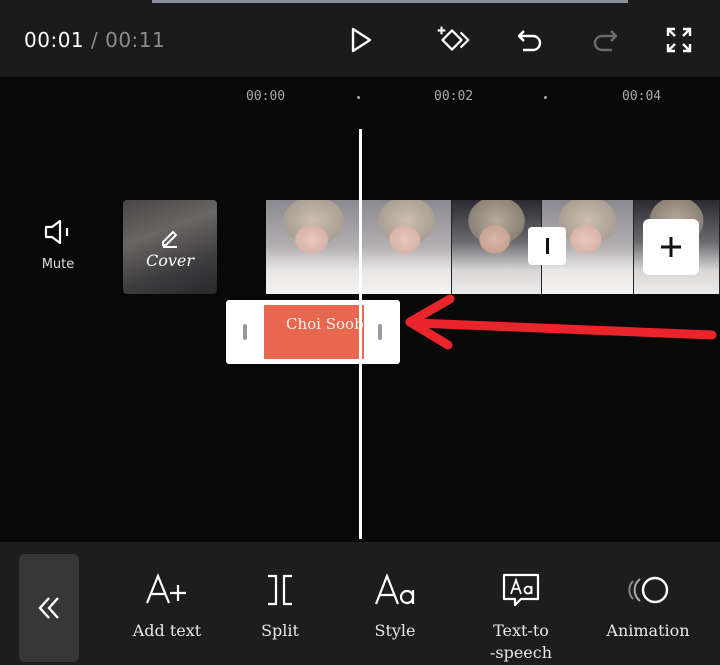  Describe the element at coordinates (56, 232) in the screenshot. I see `speaker-icon` at that location.